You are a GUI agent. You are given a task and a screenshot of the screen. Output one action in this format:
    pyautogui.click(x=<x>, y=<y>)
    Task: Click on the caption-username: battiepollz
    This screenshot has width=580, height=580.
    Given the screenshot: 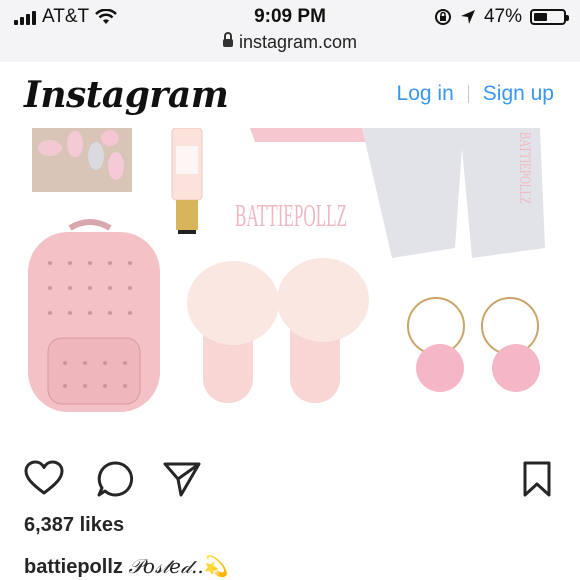 What is the action you would take?
    pyautogui.click(x=73, y=567)
    